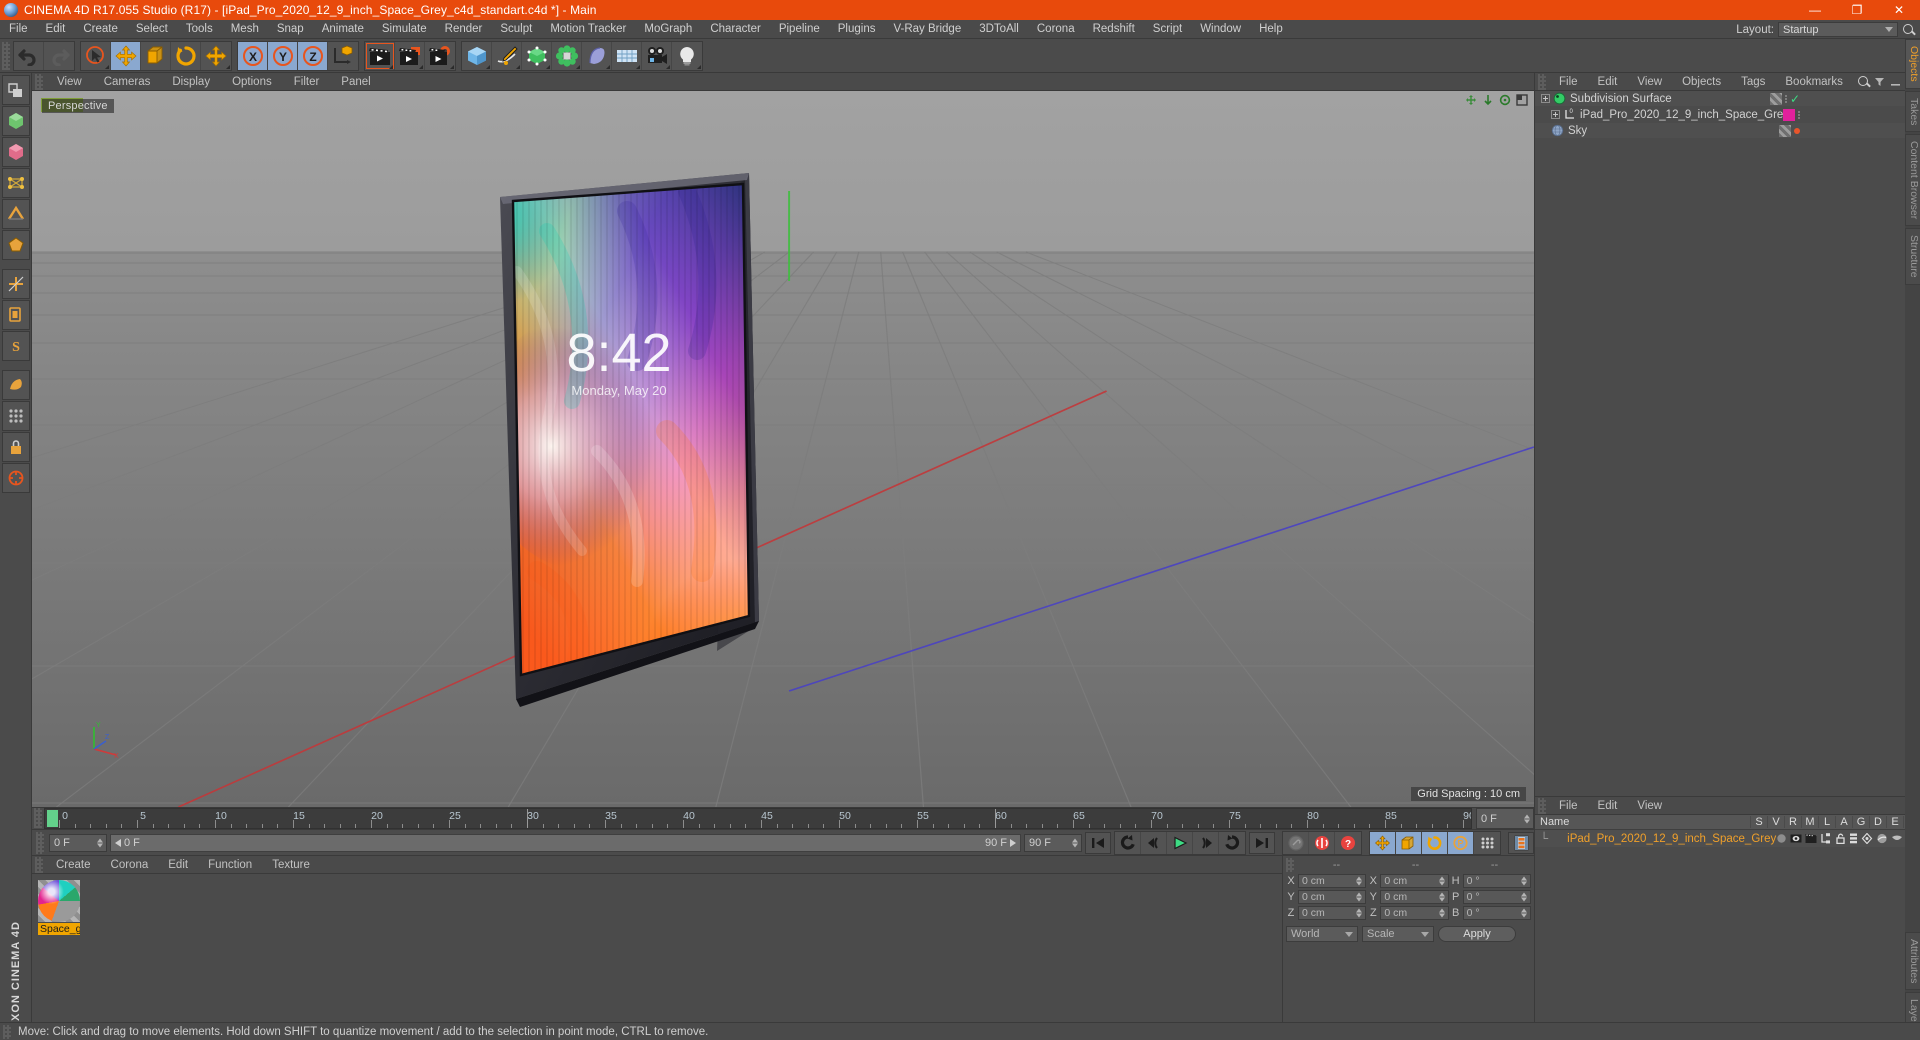 The image size is (1920, 1040). Describe the element at coordinates (1879, 81) in the screenshot. I see `filter-icon` at that location.